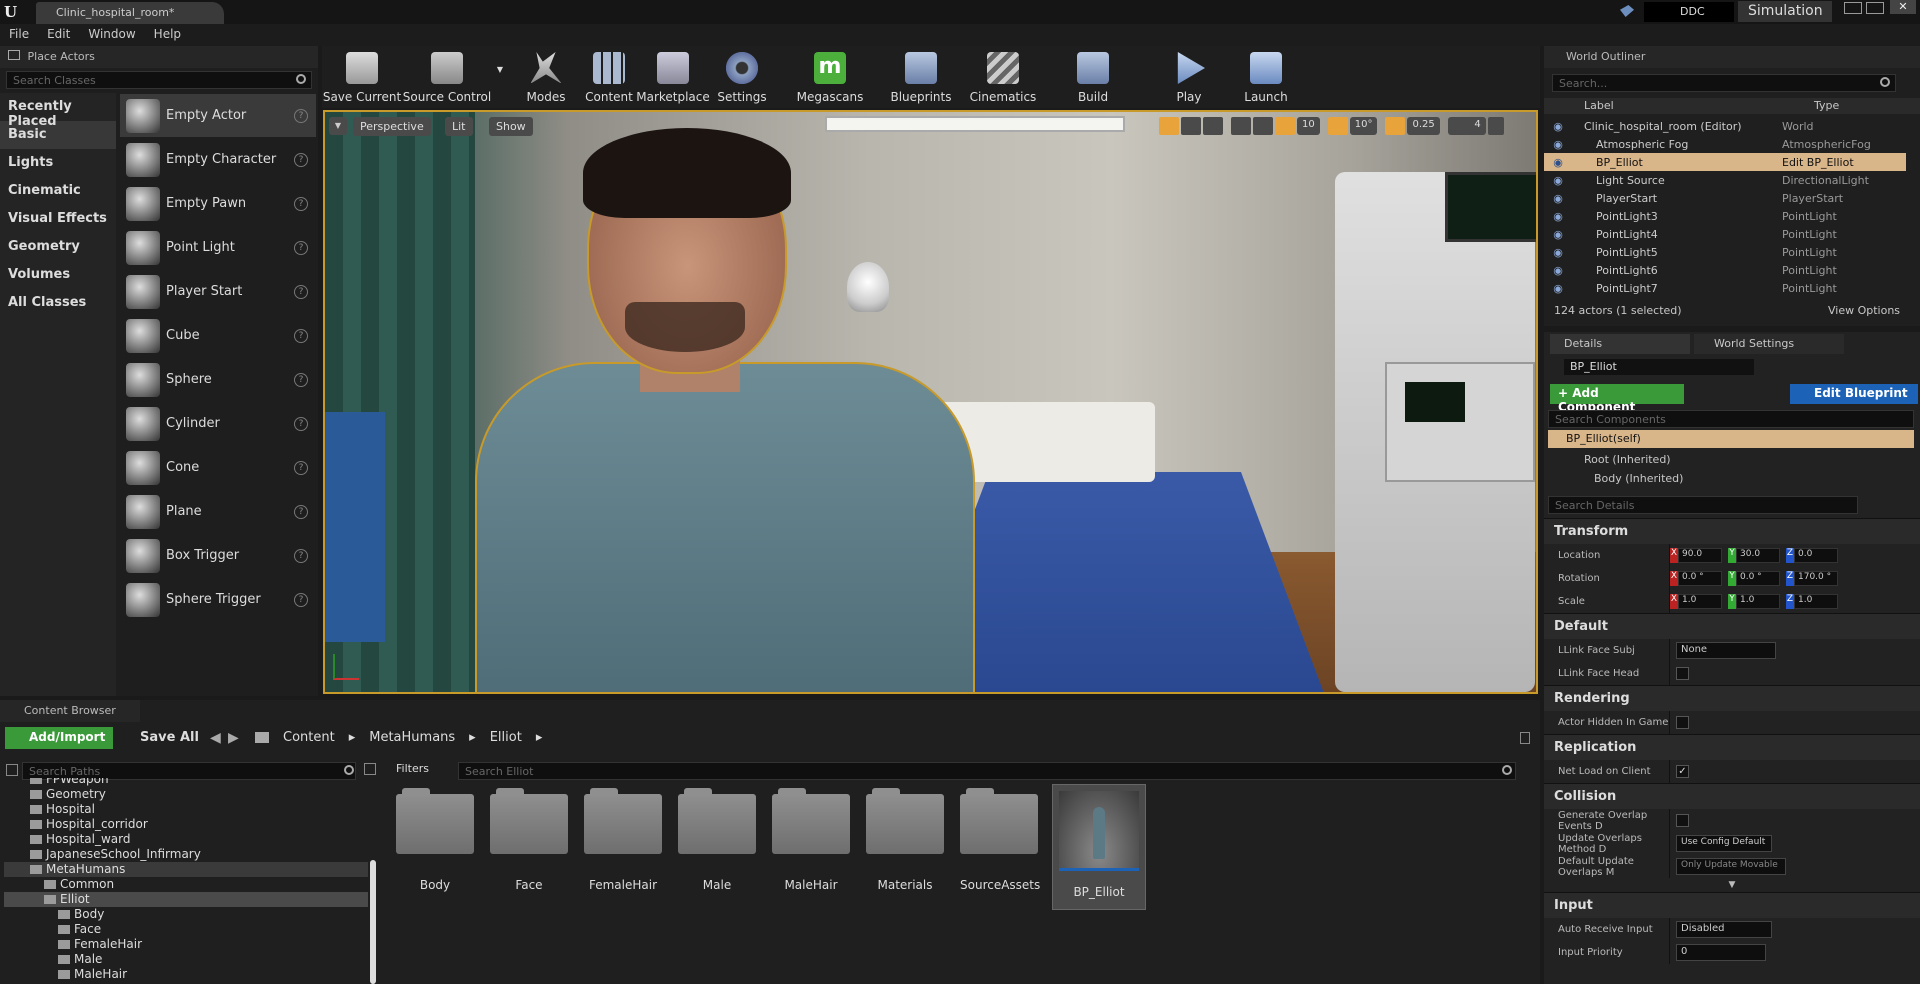 The height and width of the screenshot is (984, 1920). What do you see at coordinates (186, 794) in the screenshot?
I see `tree-item: Geometry` at bounding box center [186, 794].